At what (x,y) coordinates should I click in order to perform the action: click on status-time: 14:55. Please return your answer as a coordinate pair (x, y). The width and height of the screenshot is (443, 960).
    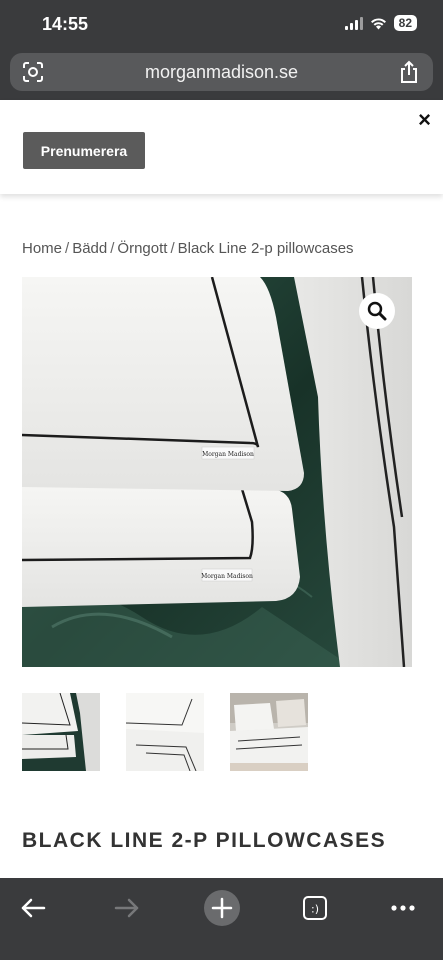
    Looking at the image, I should click on (65, 24).